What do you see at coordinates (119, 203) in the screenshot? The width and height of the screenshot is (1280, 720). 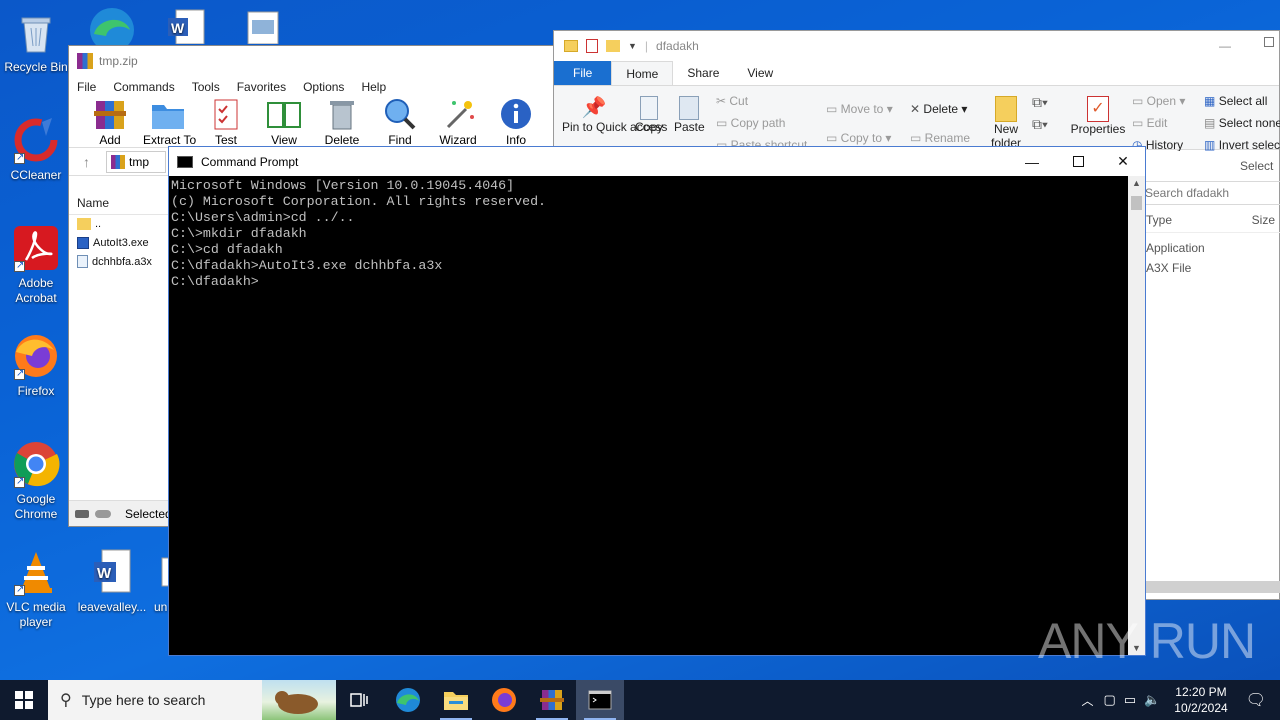 I see `column-header-name: Name` at bounding box center [119, 203].